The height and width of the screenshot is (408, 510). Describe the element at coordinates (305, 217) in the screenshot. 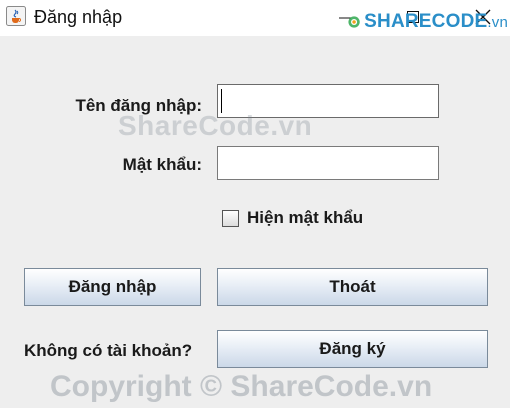

I see `show-password-label: Hiện mật khẩu` at that location.